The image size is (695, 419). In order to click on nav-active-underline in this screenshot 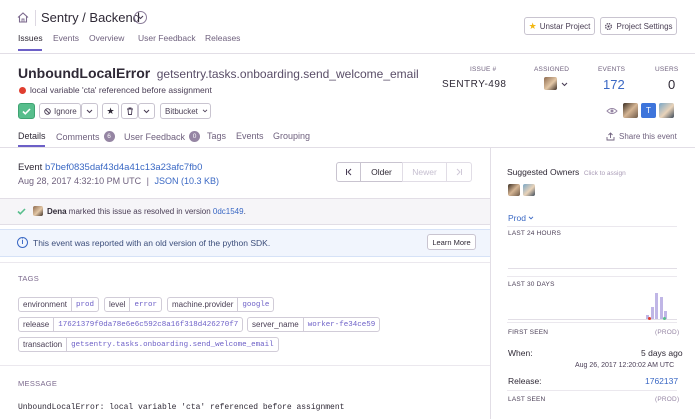, I will do `click(30, 50)`.